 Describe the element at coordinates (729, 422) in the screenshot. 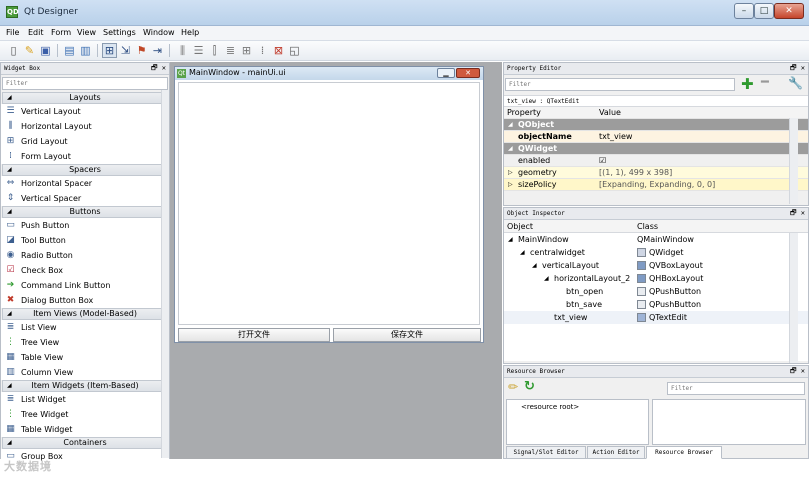

I see `resource-list` at that location.